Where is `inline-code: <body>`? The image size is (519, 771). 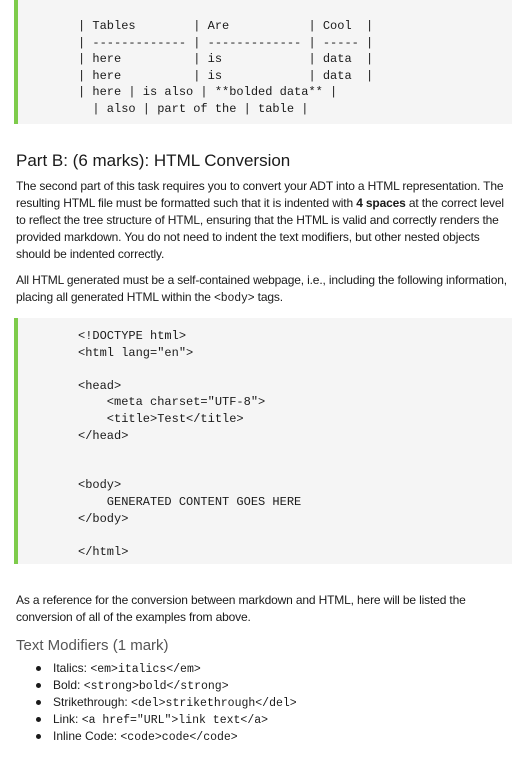 inline-code: <body> is located at coordinates (234, 298).